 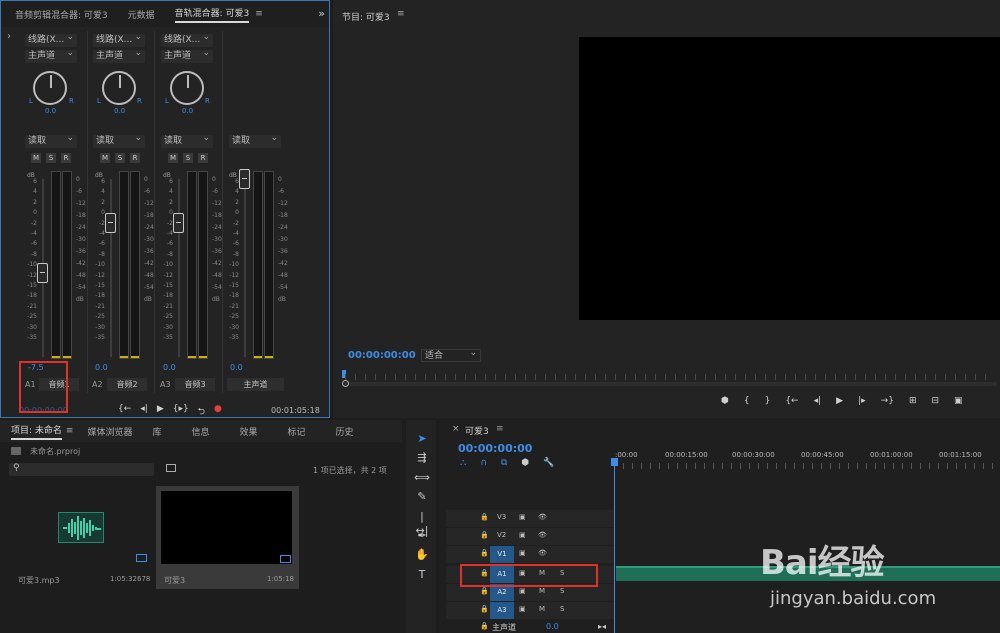 What do you see at coordinates (504, 463) in the screenshot?
I see `linked-selection-icon: ⧉` at bounding box center [504, 463].